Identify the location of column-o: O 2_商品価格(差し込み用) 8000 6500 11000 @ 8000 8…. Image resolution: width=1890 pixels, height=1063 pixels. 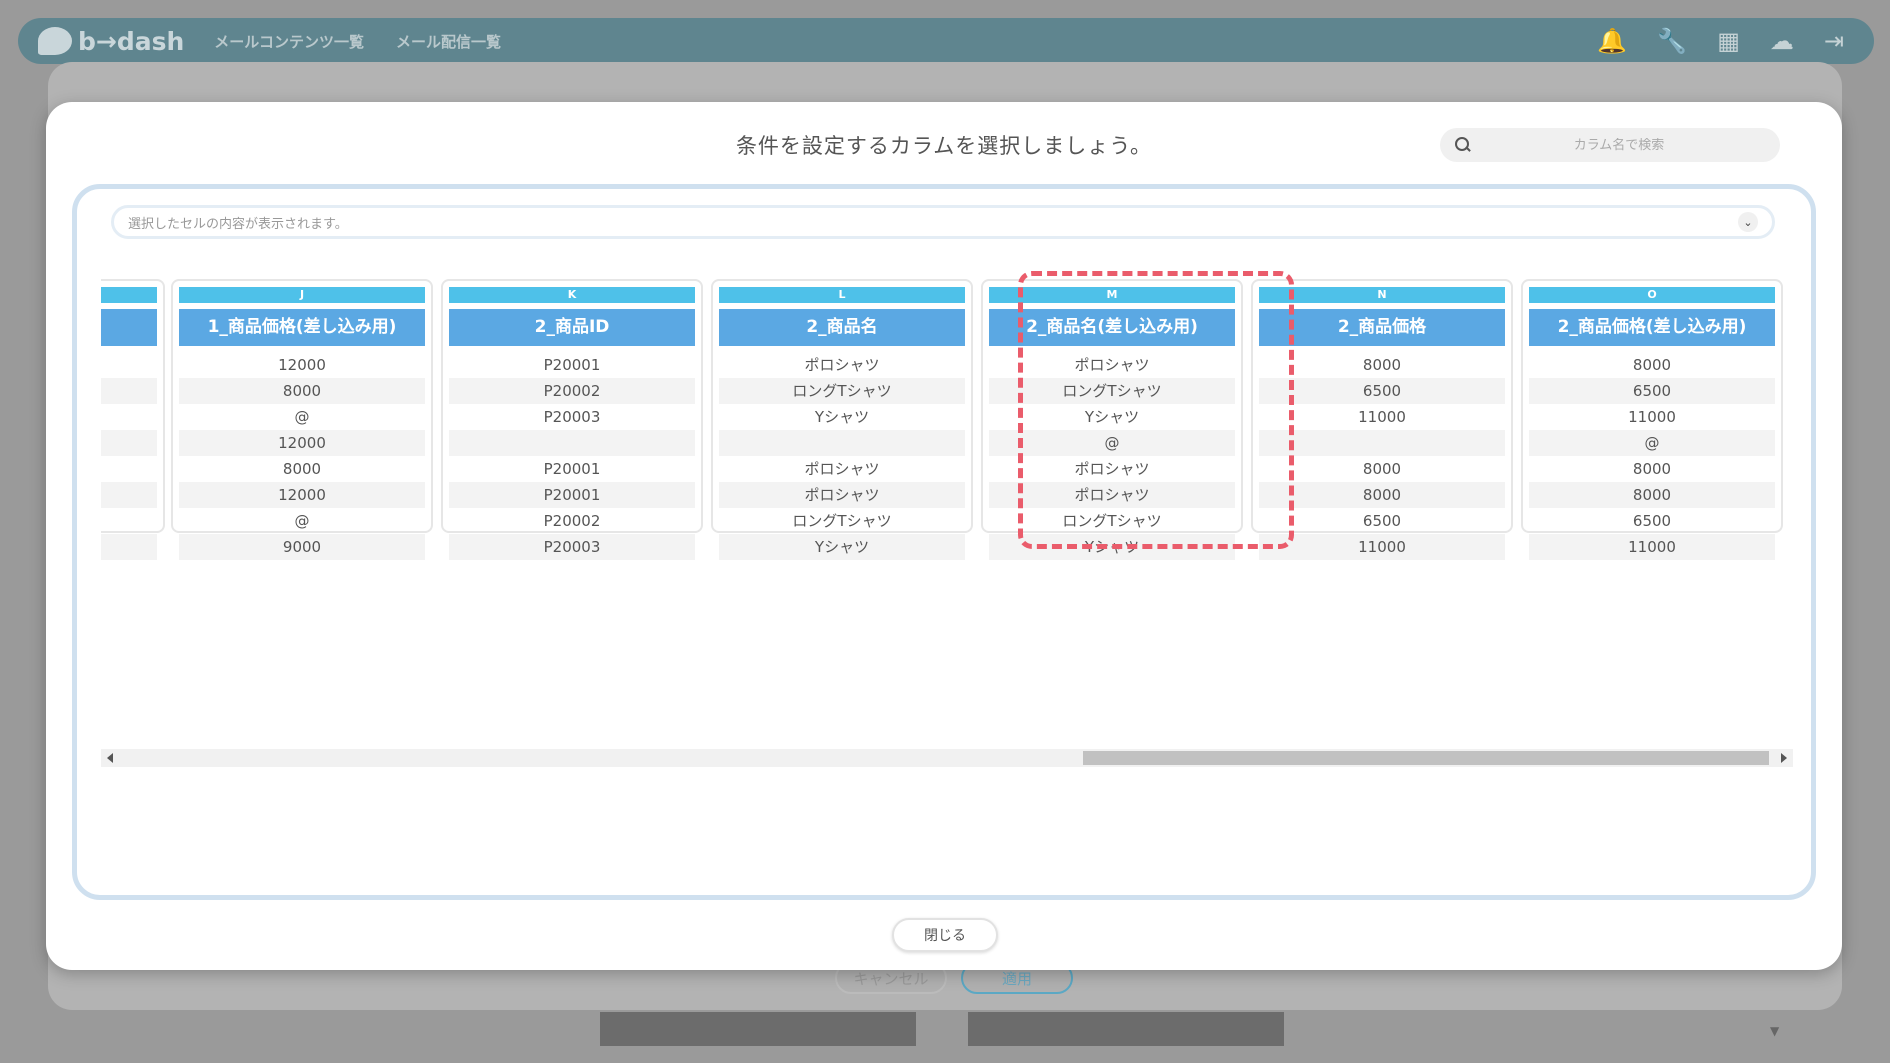
(1652, 419).